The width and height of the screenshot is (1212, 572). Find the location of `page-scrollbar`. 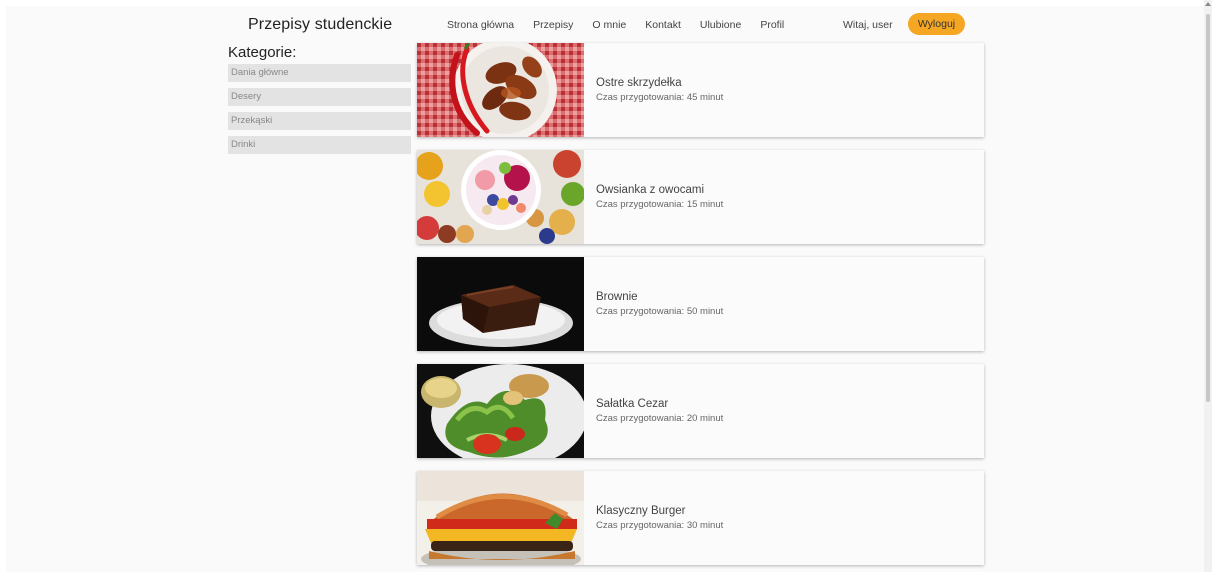

page-scrollbar is located at coordinates (1208, 286).